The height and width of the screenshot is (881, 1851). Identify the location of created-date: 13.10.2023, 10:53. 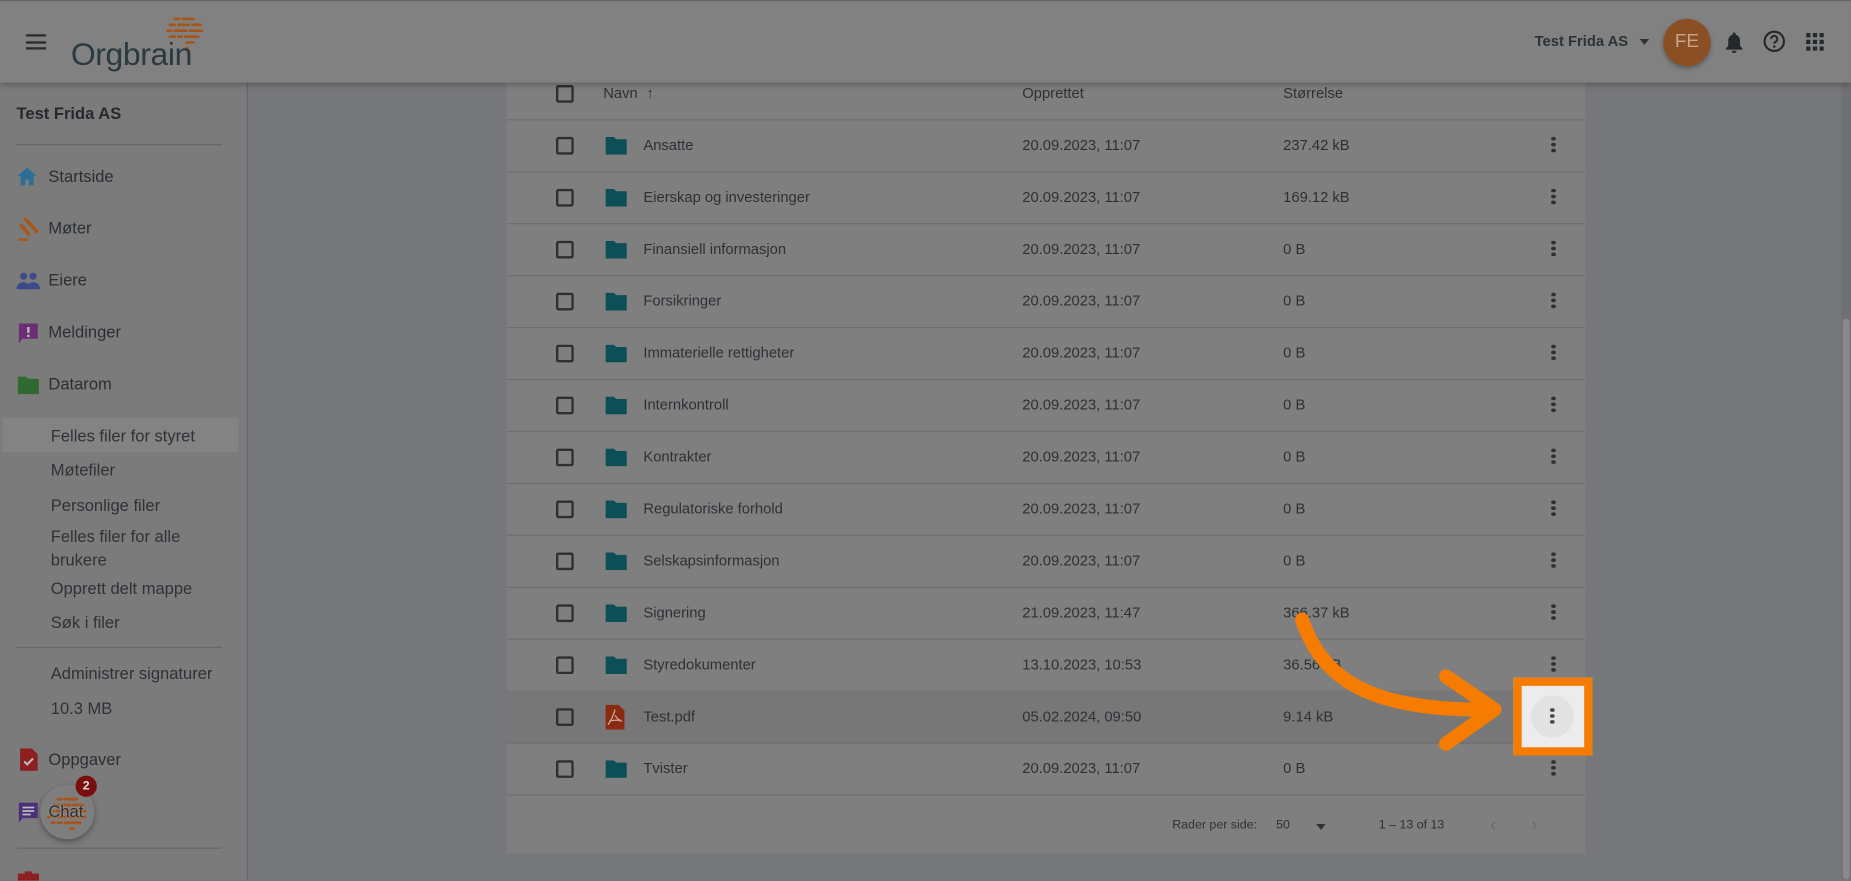
(1082, 664).